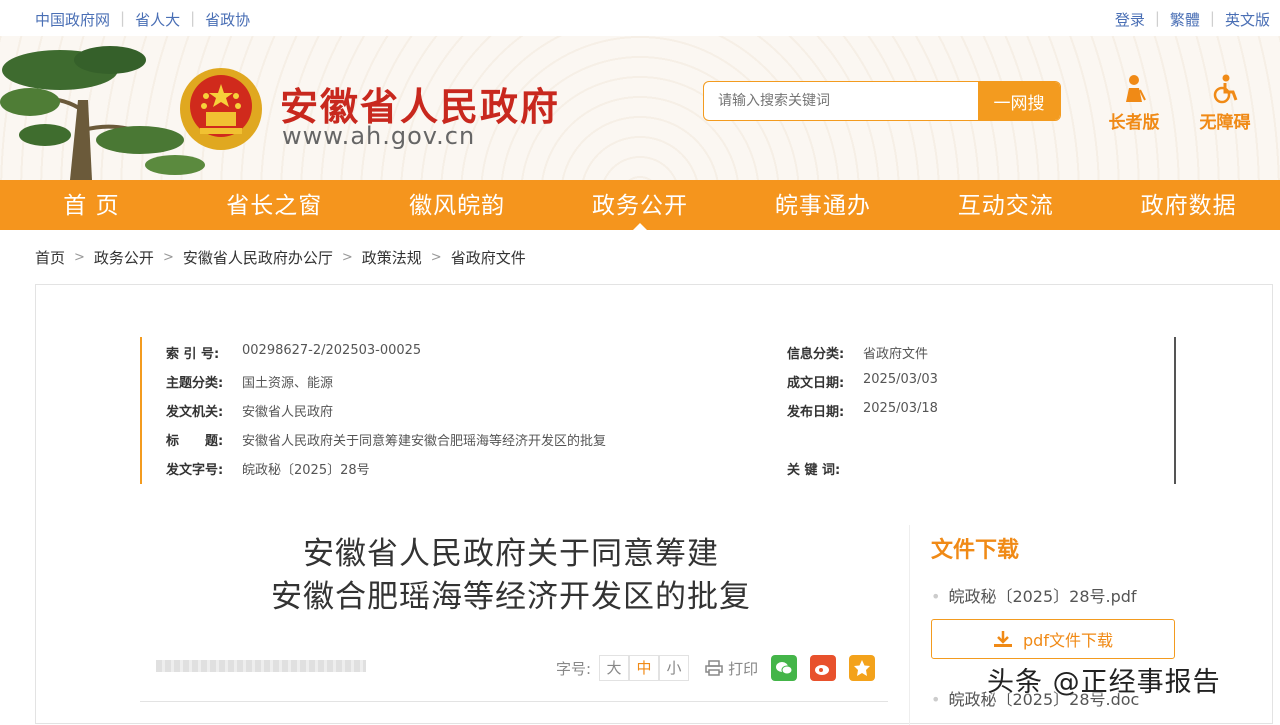  What do you see at coordinates (862, 381) in the screenshot?
I see `meta-date-written: 成文日期: 2025/03/03` at bounding box center [862, 381].